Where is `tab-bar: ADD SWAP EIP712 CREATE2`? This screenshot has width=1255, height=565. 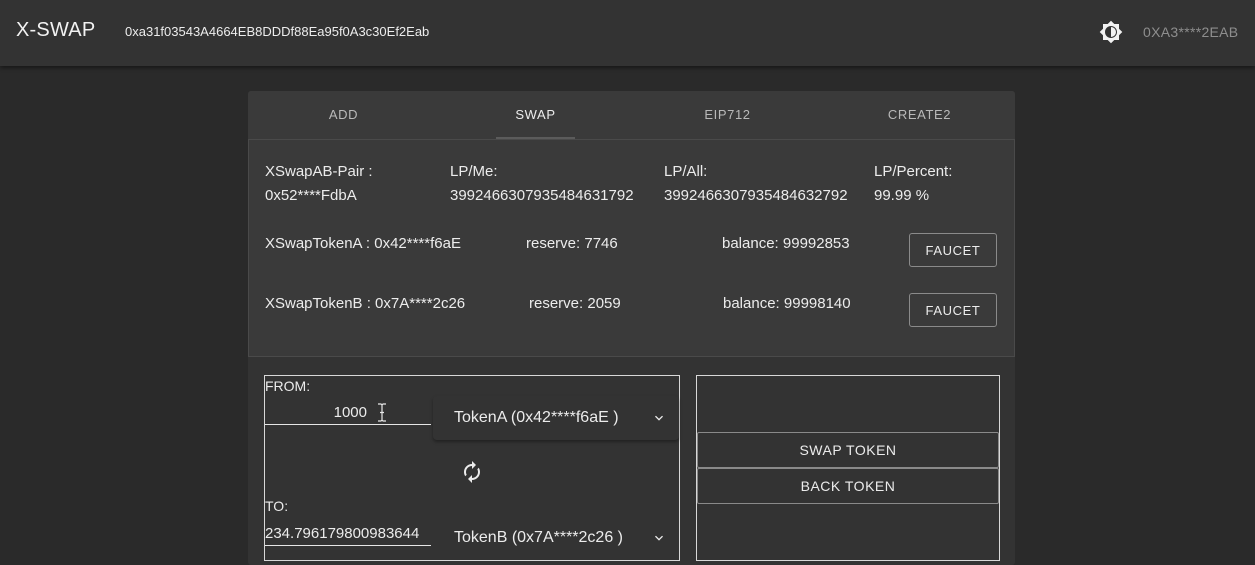
tab-bar: ADD SWAP EIP712 CREATE2 is located at coordinates (631, 115).